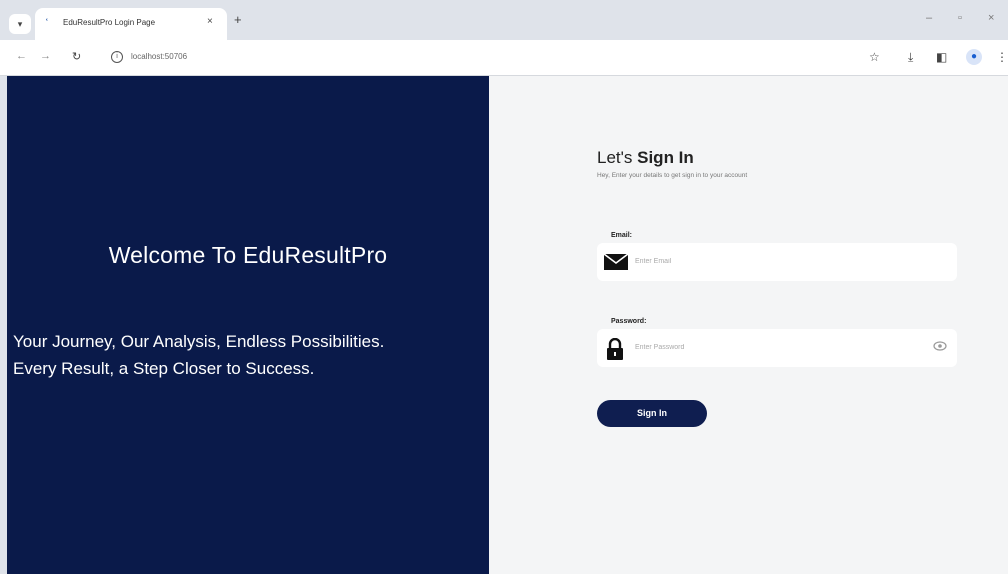 Image resolution: width=1008 pixels, height=574 pixels. Describe the element at coordinates (45, 56) in the screenshot. I see `forward-icon: →` at that location.